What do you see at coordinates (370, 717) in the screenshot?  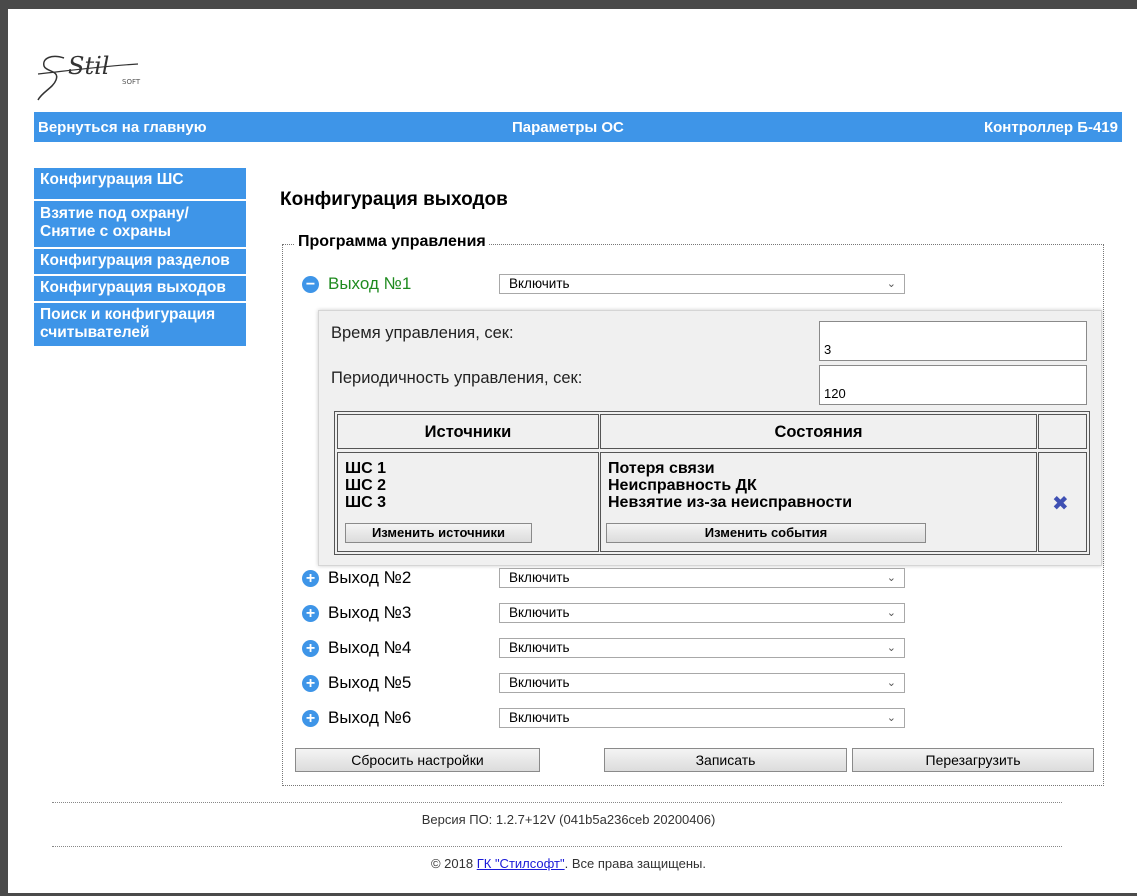 I see `output-label: Выход №6` at bounding box center [370, 717].